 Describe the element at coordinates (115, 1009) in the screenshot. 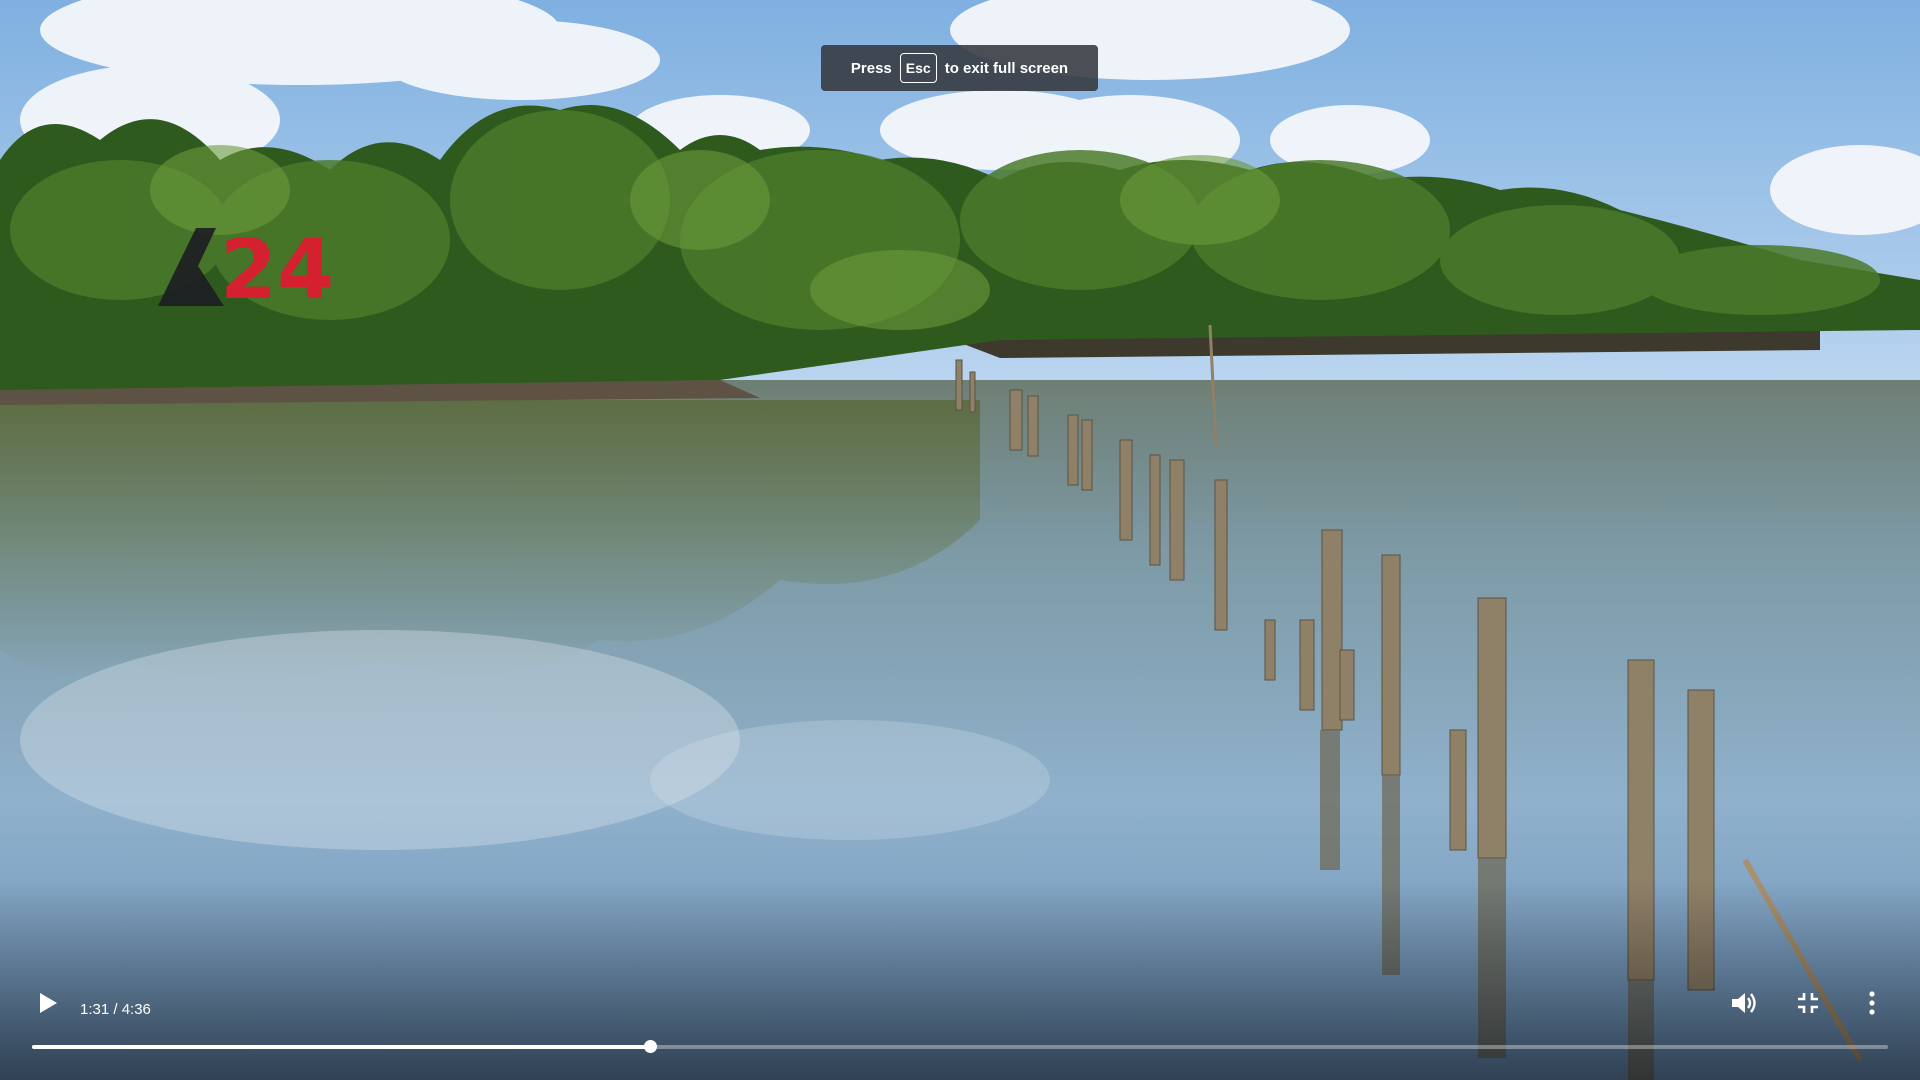

I see `time-display: 1:31 / 4:36` at that location.